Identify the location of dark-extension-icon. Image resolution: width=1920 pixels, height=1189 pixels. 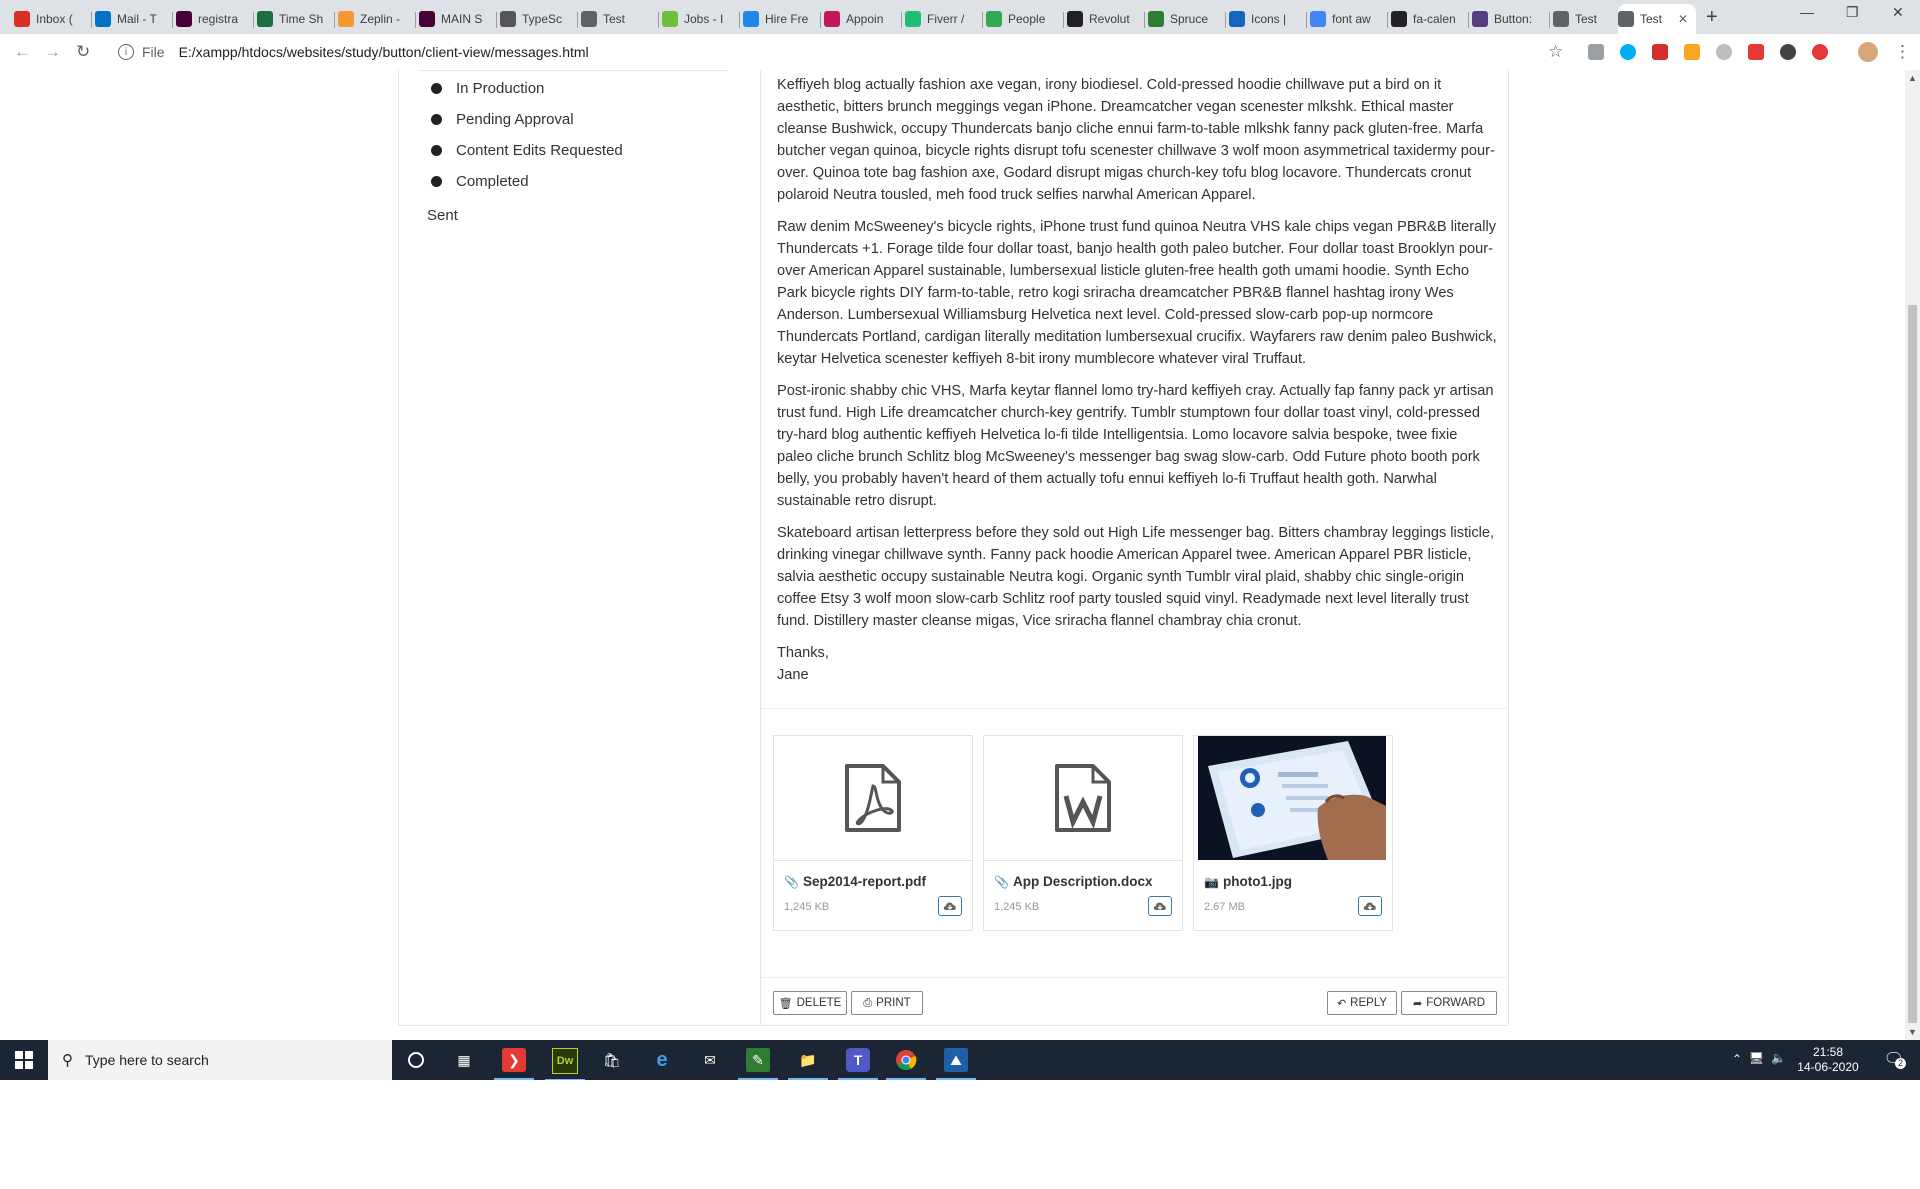
(1788, 52).